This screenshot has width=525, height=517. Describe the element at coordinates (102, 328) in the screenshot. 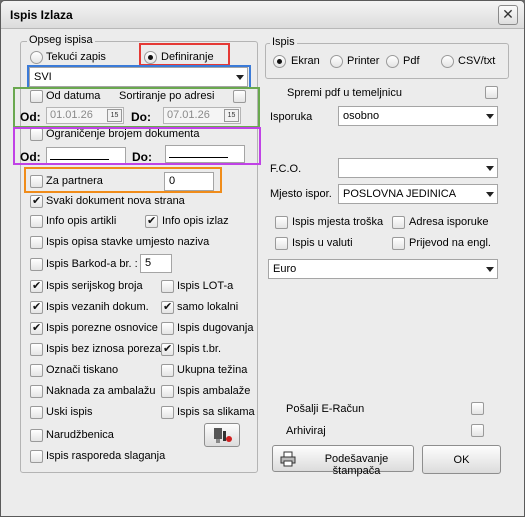

I see `porezne-label: Ispis porezne osnovice` at that location.